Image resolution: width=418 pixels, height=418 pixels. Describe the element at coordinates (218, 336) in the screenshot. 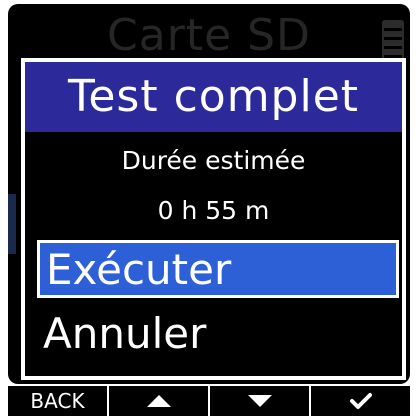

I see `cancel-option: Annuler` at that location.